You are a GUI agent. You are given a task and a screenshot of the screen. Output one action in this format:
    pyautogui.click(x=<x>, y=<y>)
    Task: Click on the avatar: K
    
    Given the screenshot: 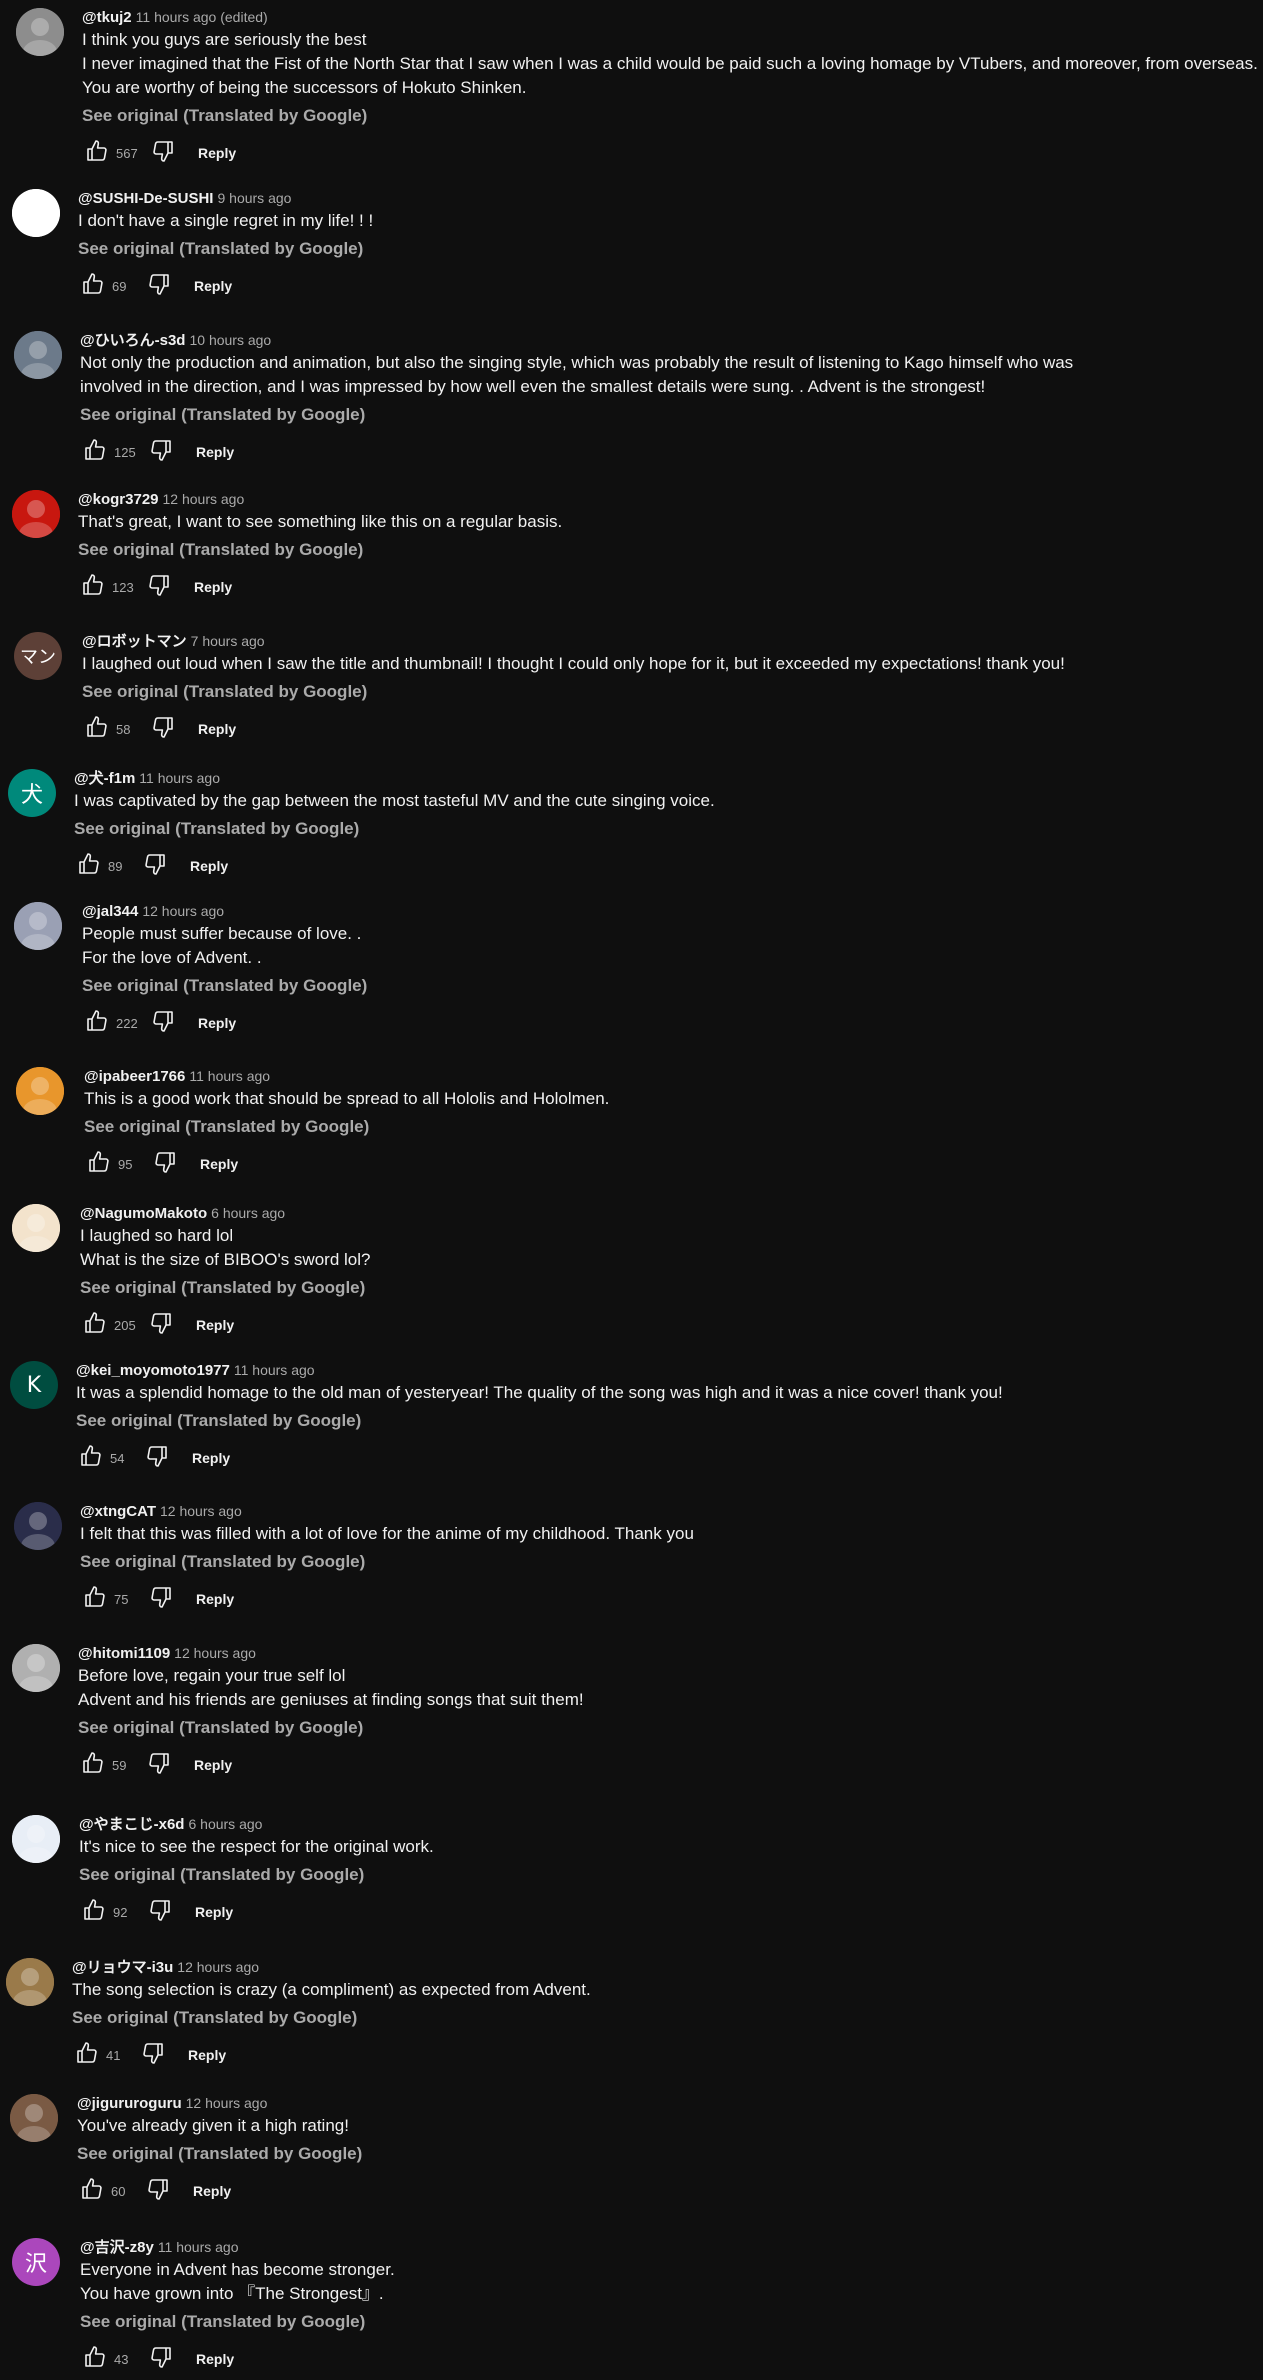 What is the action you would take?
    pyautogui.click(x=34, y=1385)
    